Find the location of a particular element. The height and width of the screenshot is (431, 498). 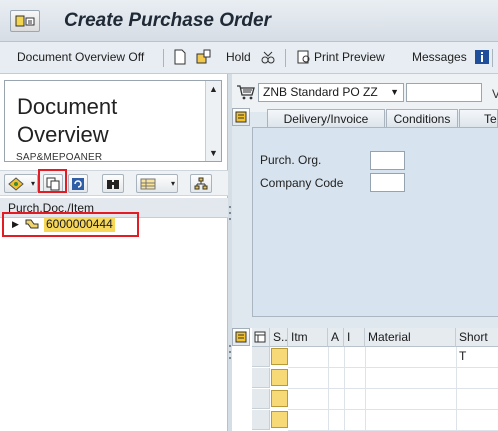

column-header-status: S.. is located at coordinates (279, 337).